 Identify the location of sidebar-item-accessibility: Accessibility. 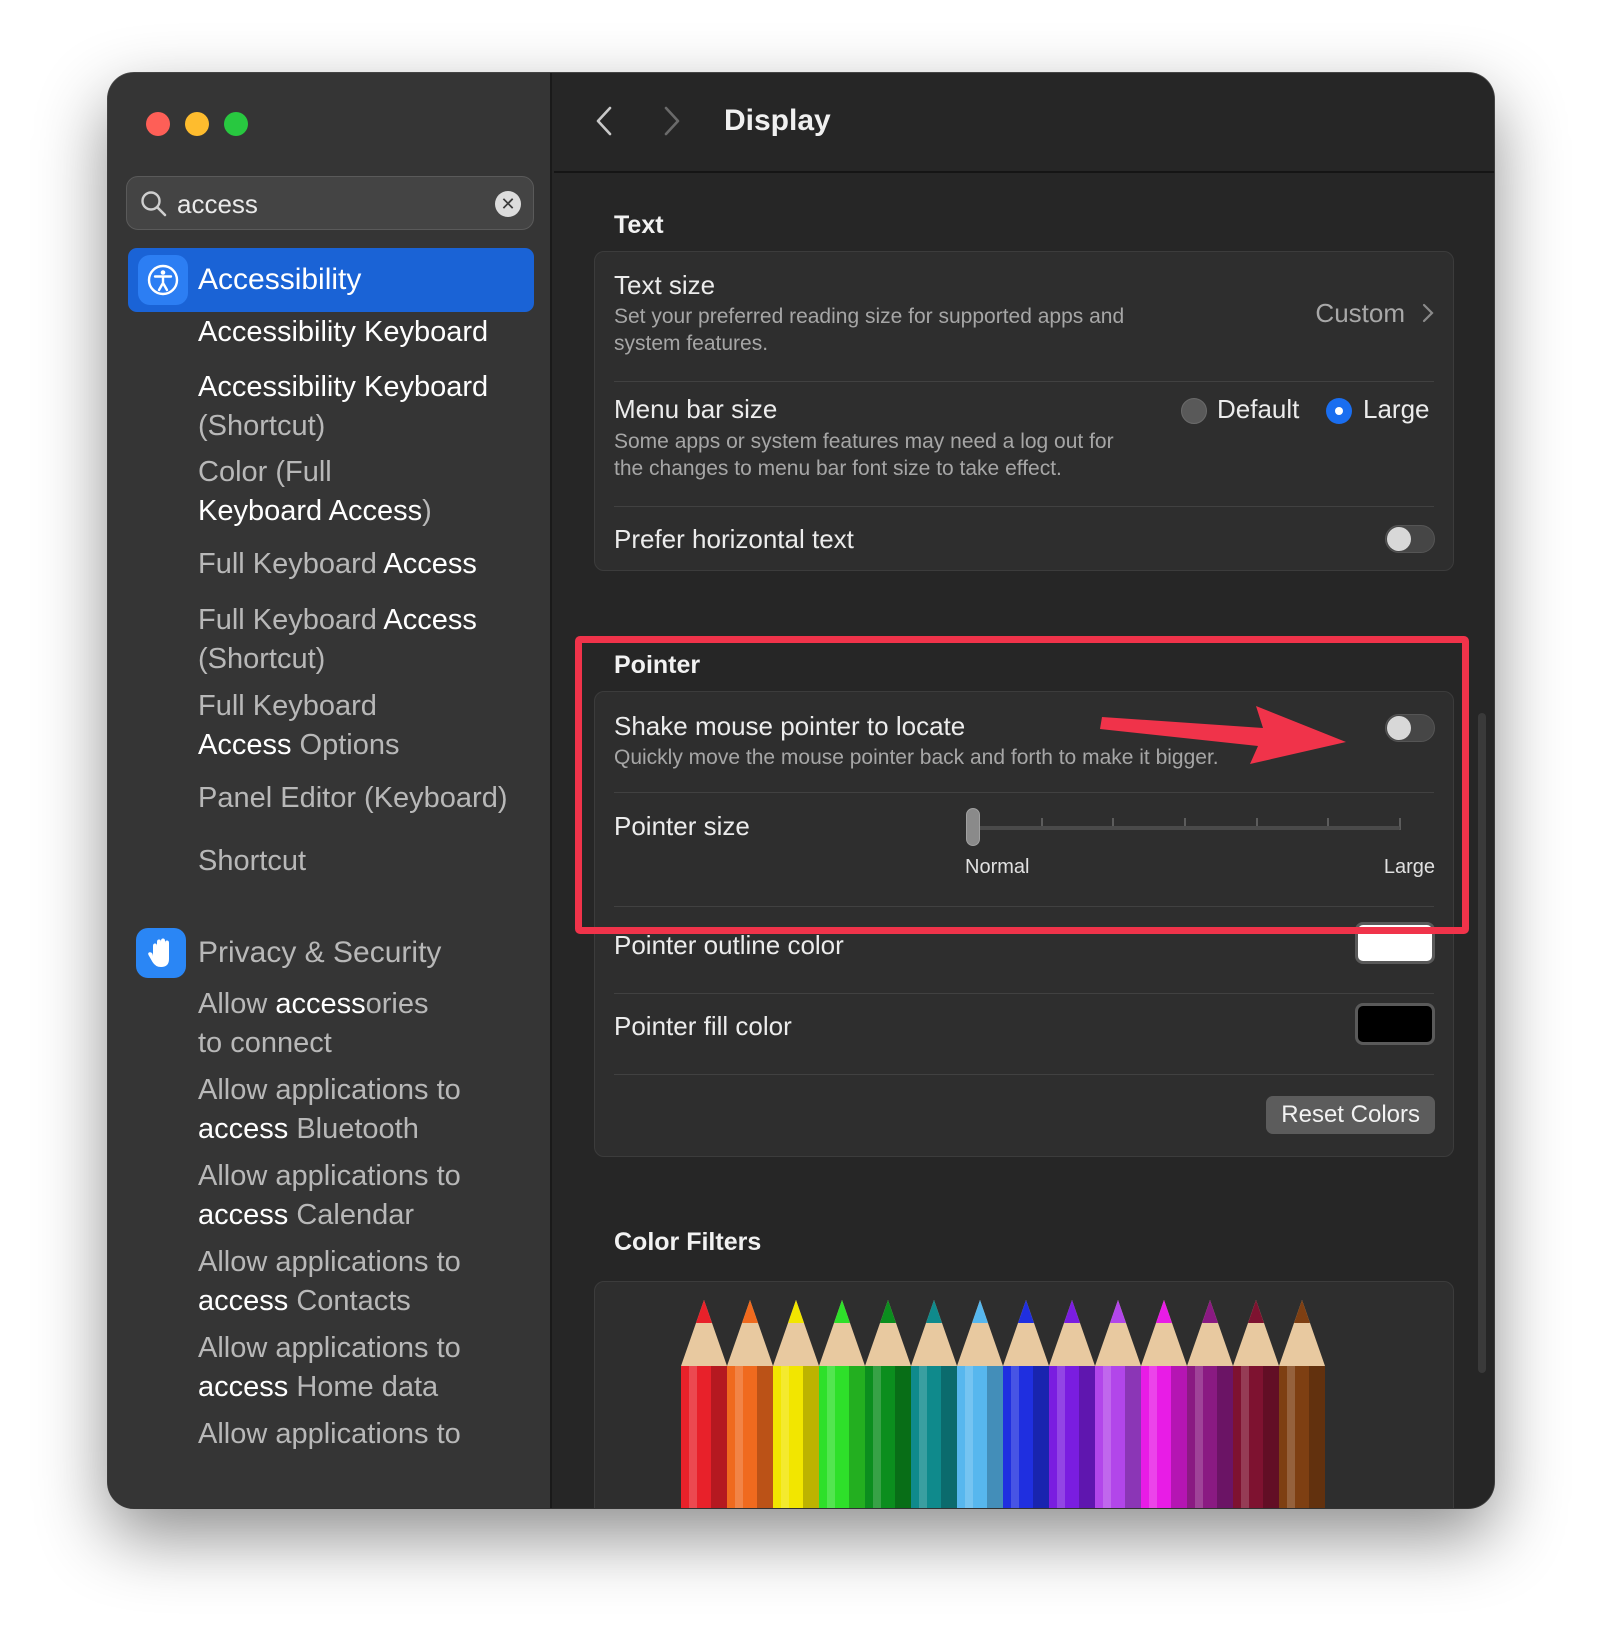
(331, 280).